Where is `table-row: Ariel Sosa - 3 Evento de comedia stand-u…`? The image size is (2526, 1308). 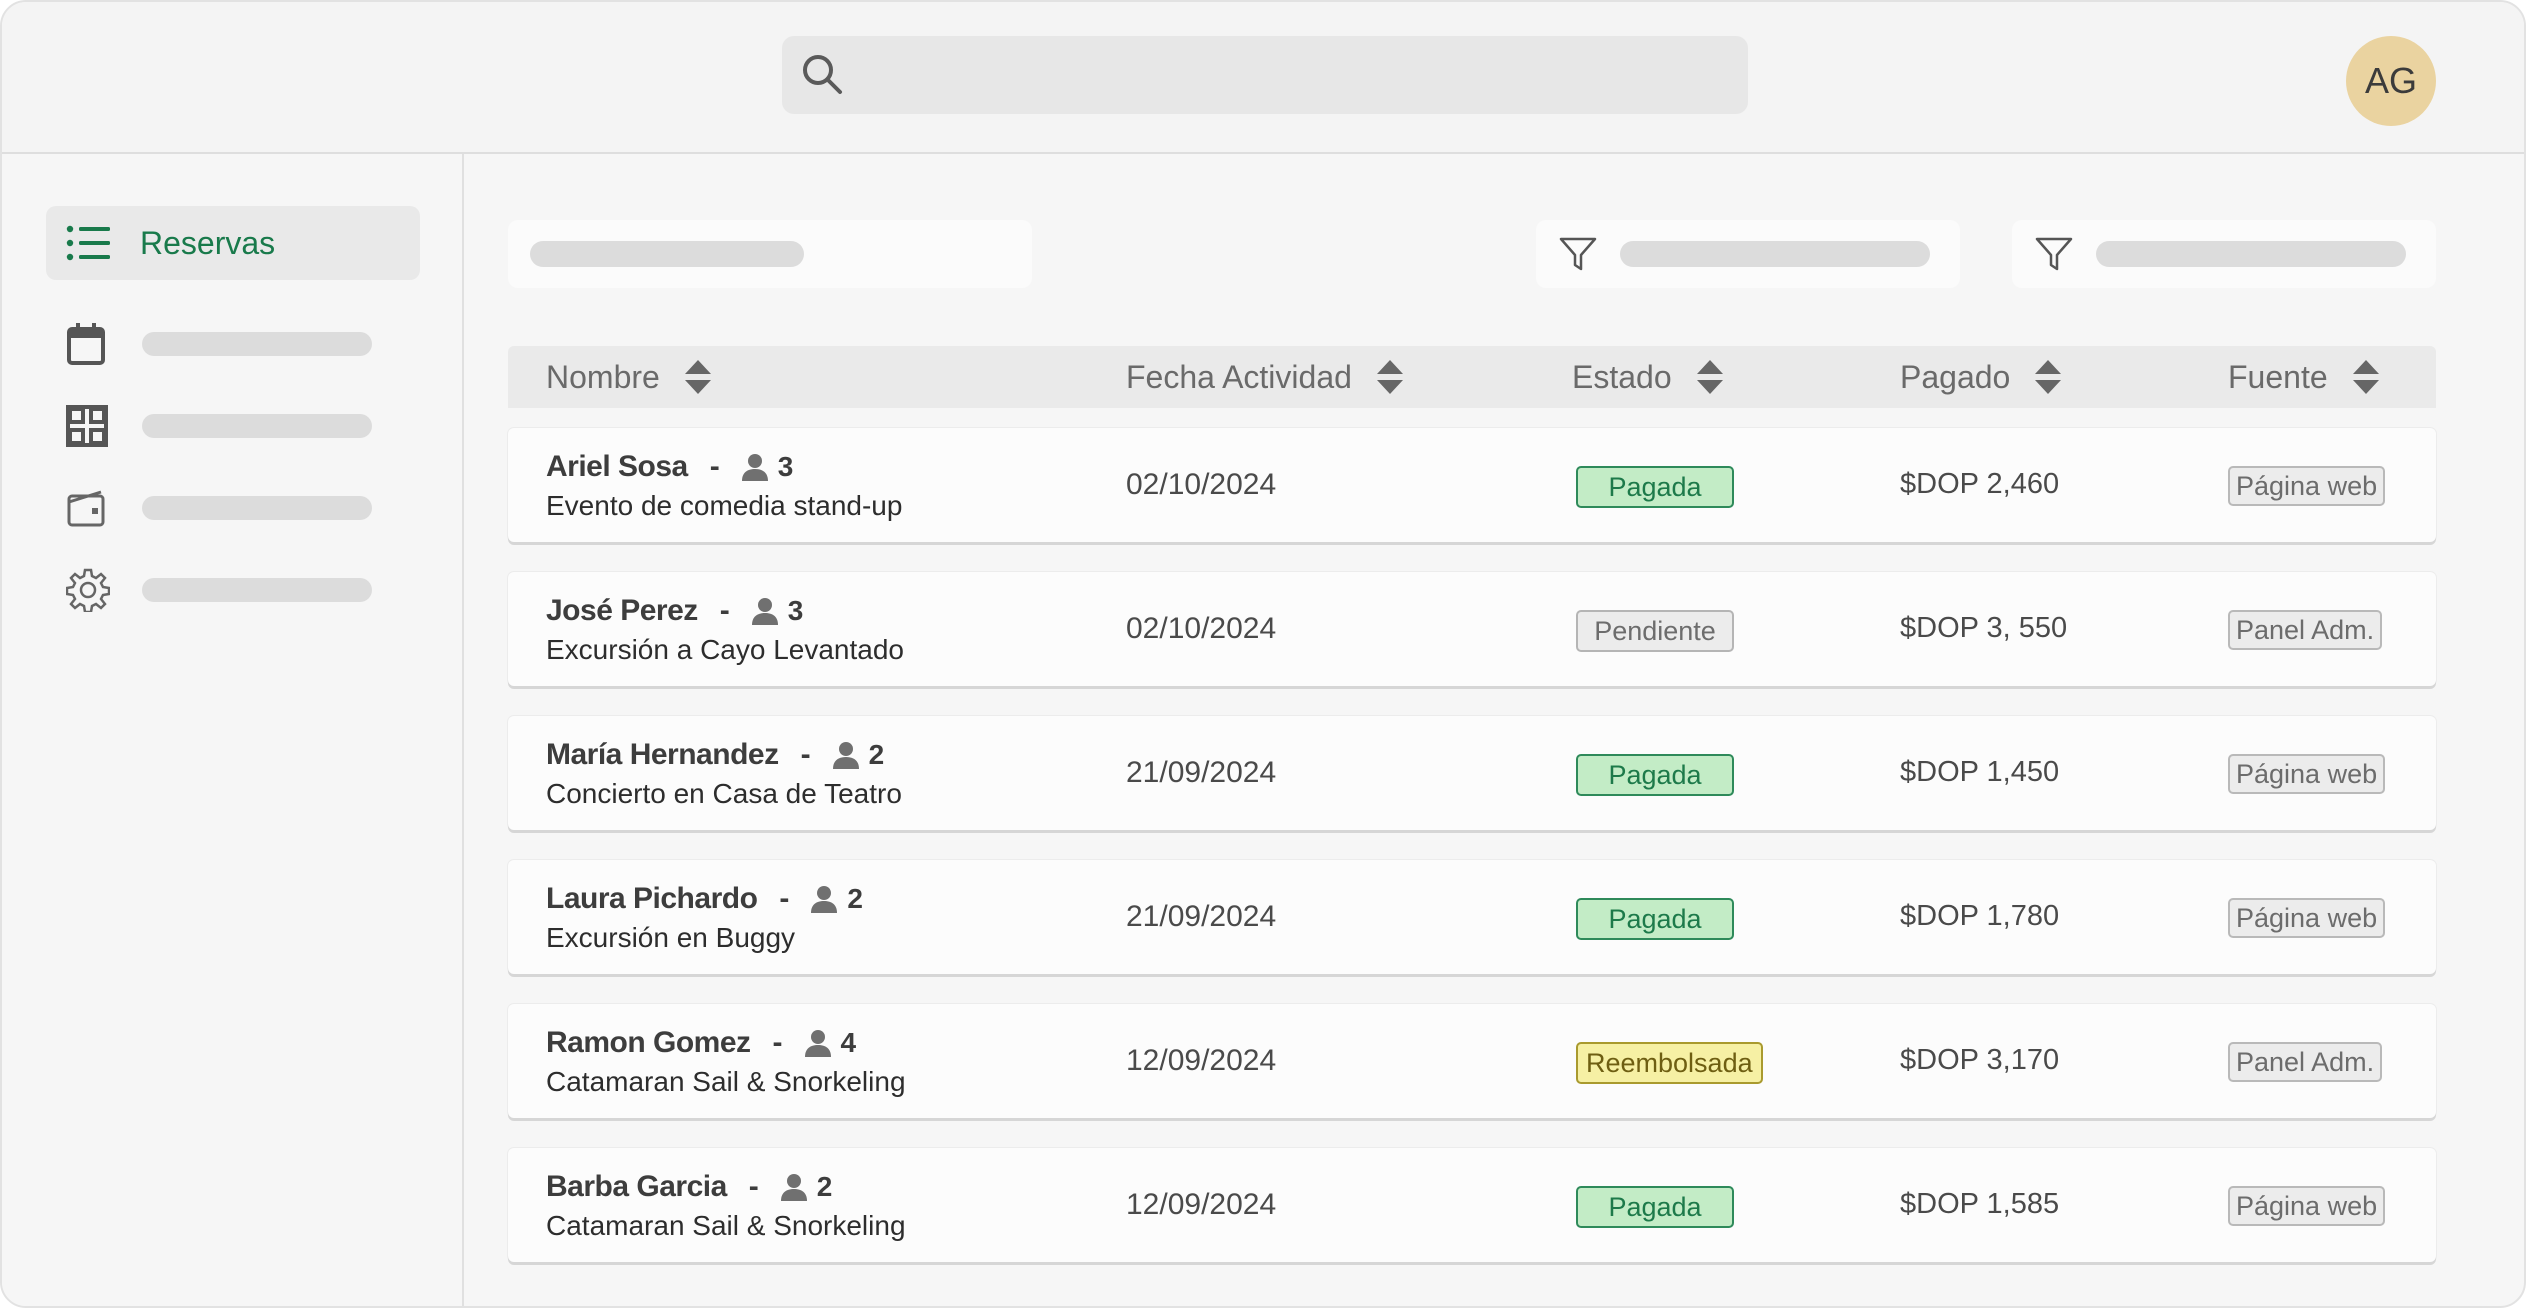
table-row: Ariel Sosa - 3 Evento de comedia stand-u… is located at coordinates (1472, 485).